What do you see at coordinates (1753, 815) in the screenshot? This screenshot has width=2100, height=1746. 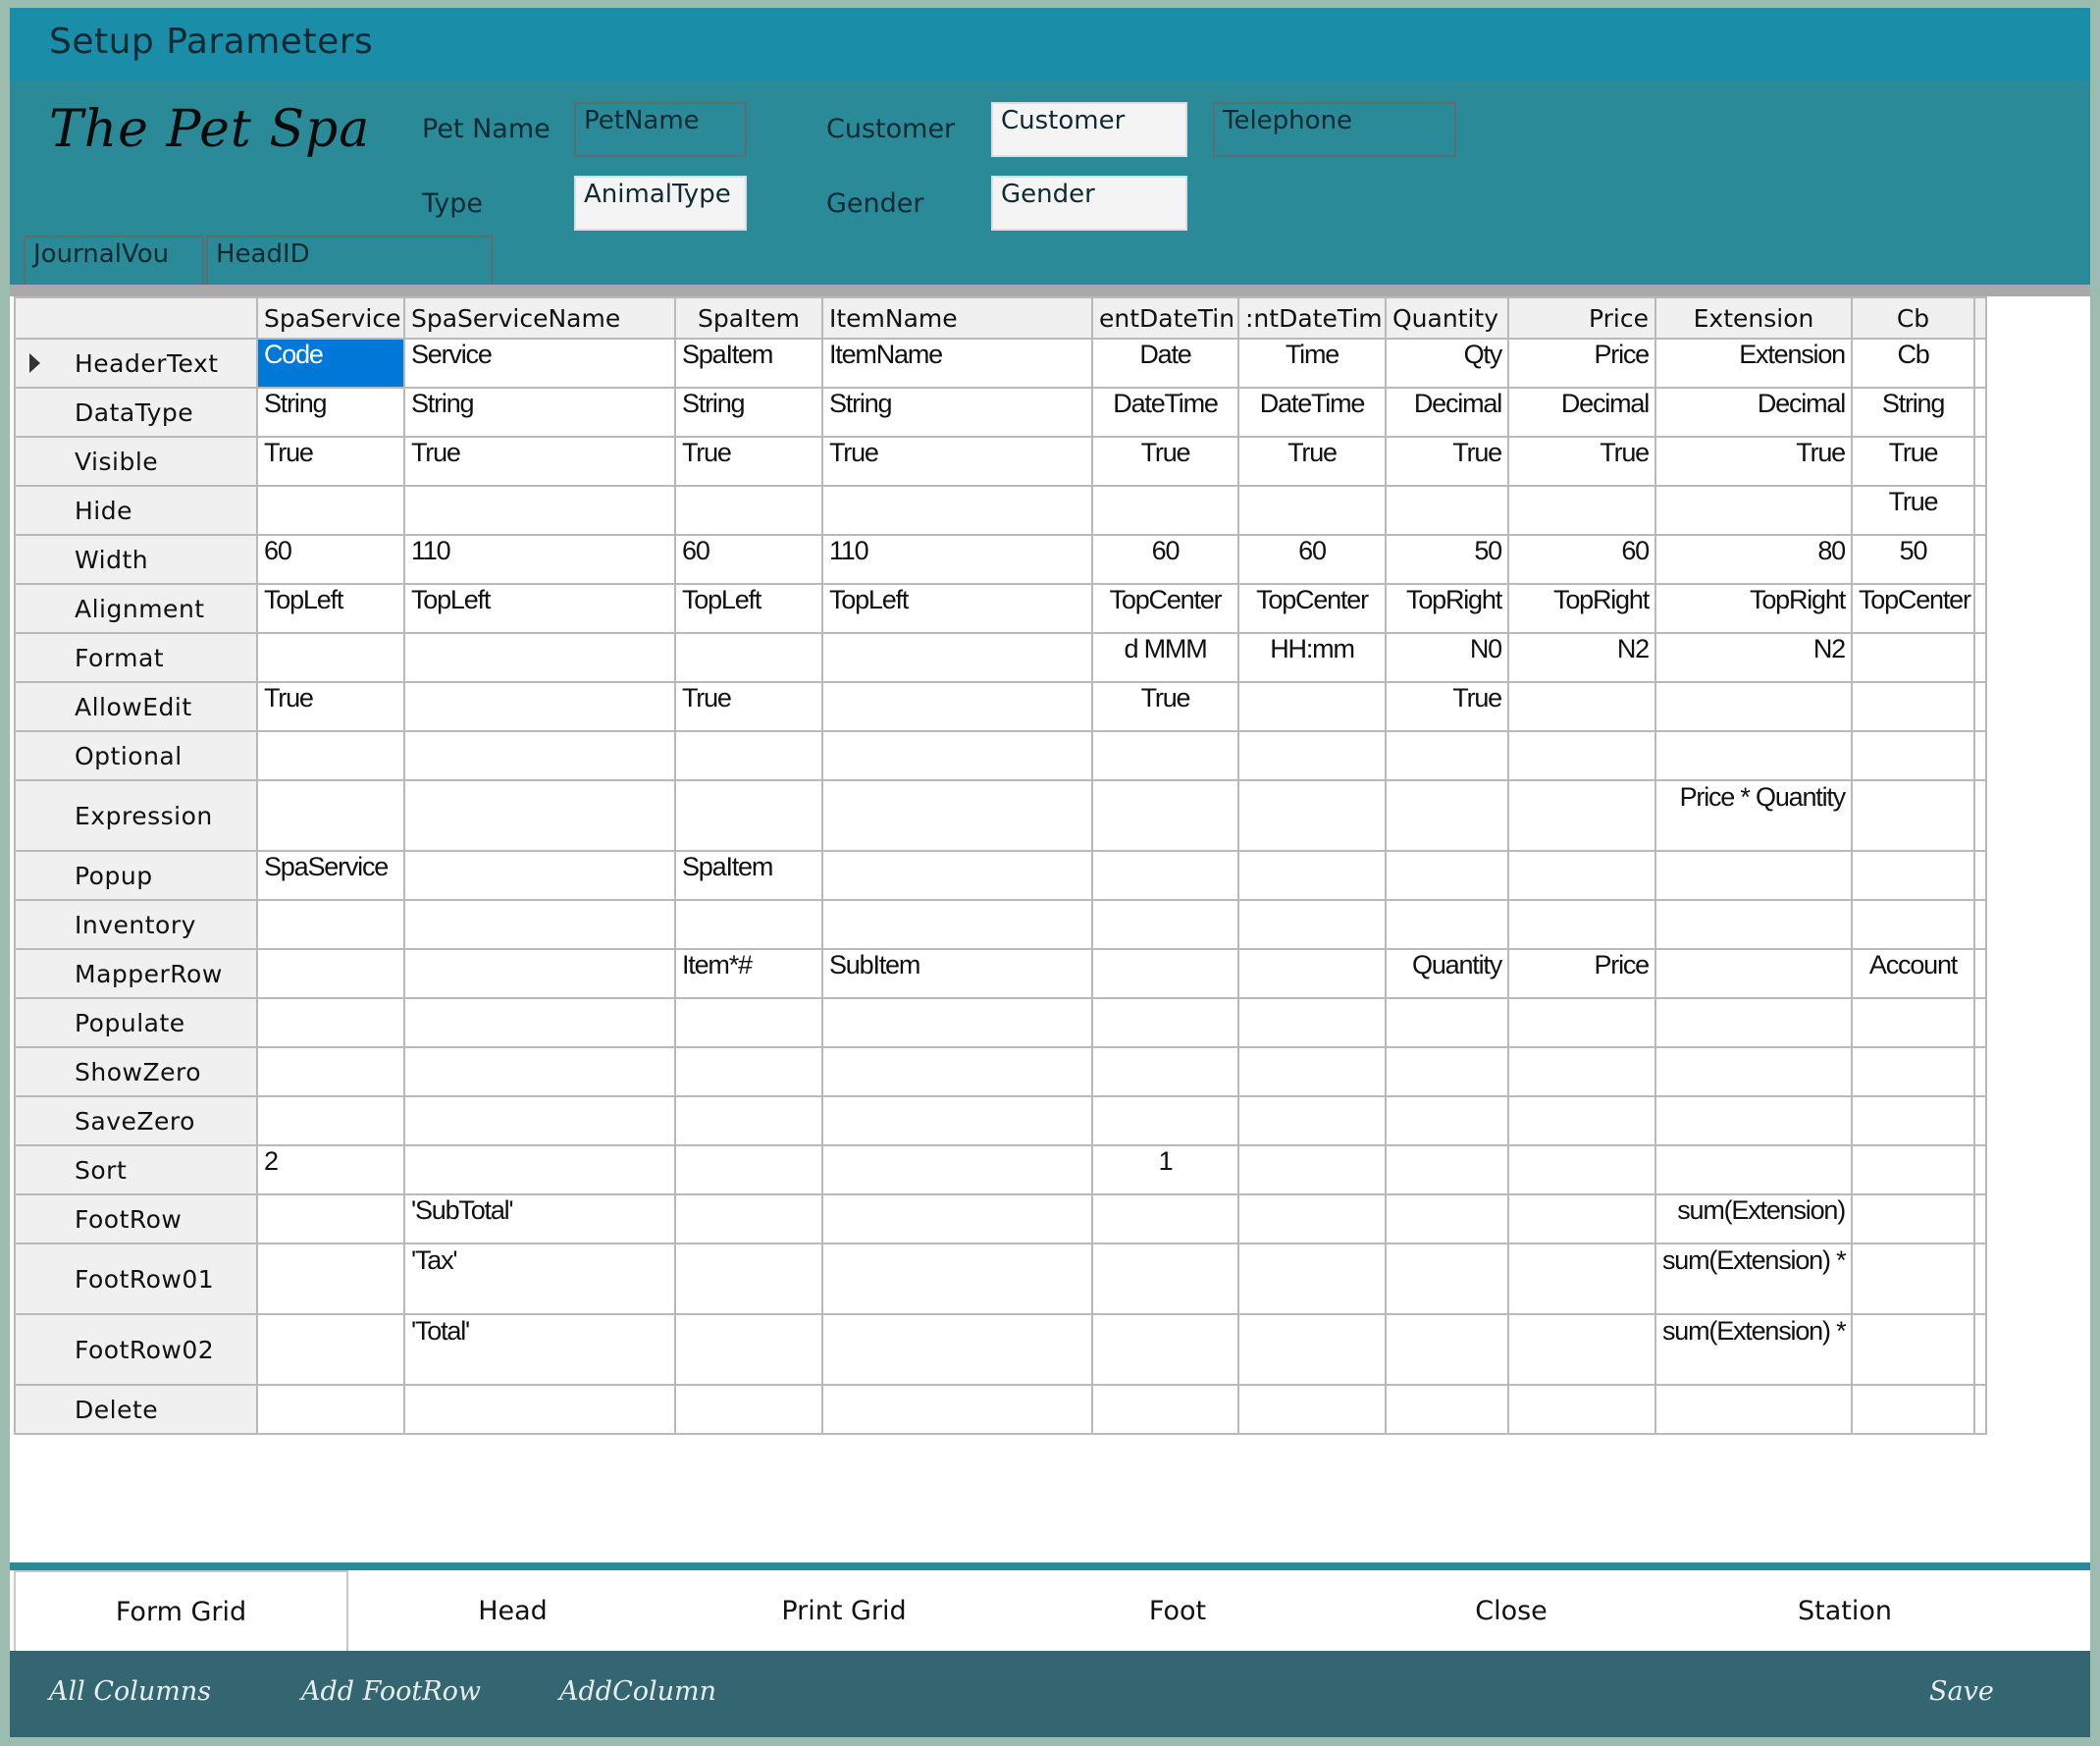 I see `grid-cell: Price * Quantity` at bounding box center [1753, 815].